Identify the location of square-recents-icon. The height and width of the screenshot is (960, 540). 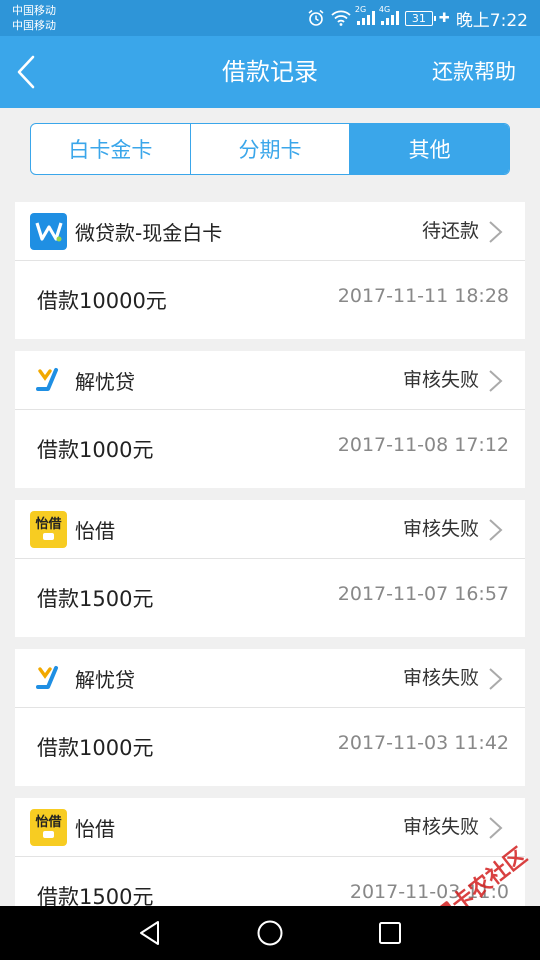
(390, 933).